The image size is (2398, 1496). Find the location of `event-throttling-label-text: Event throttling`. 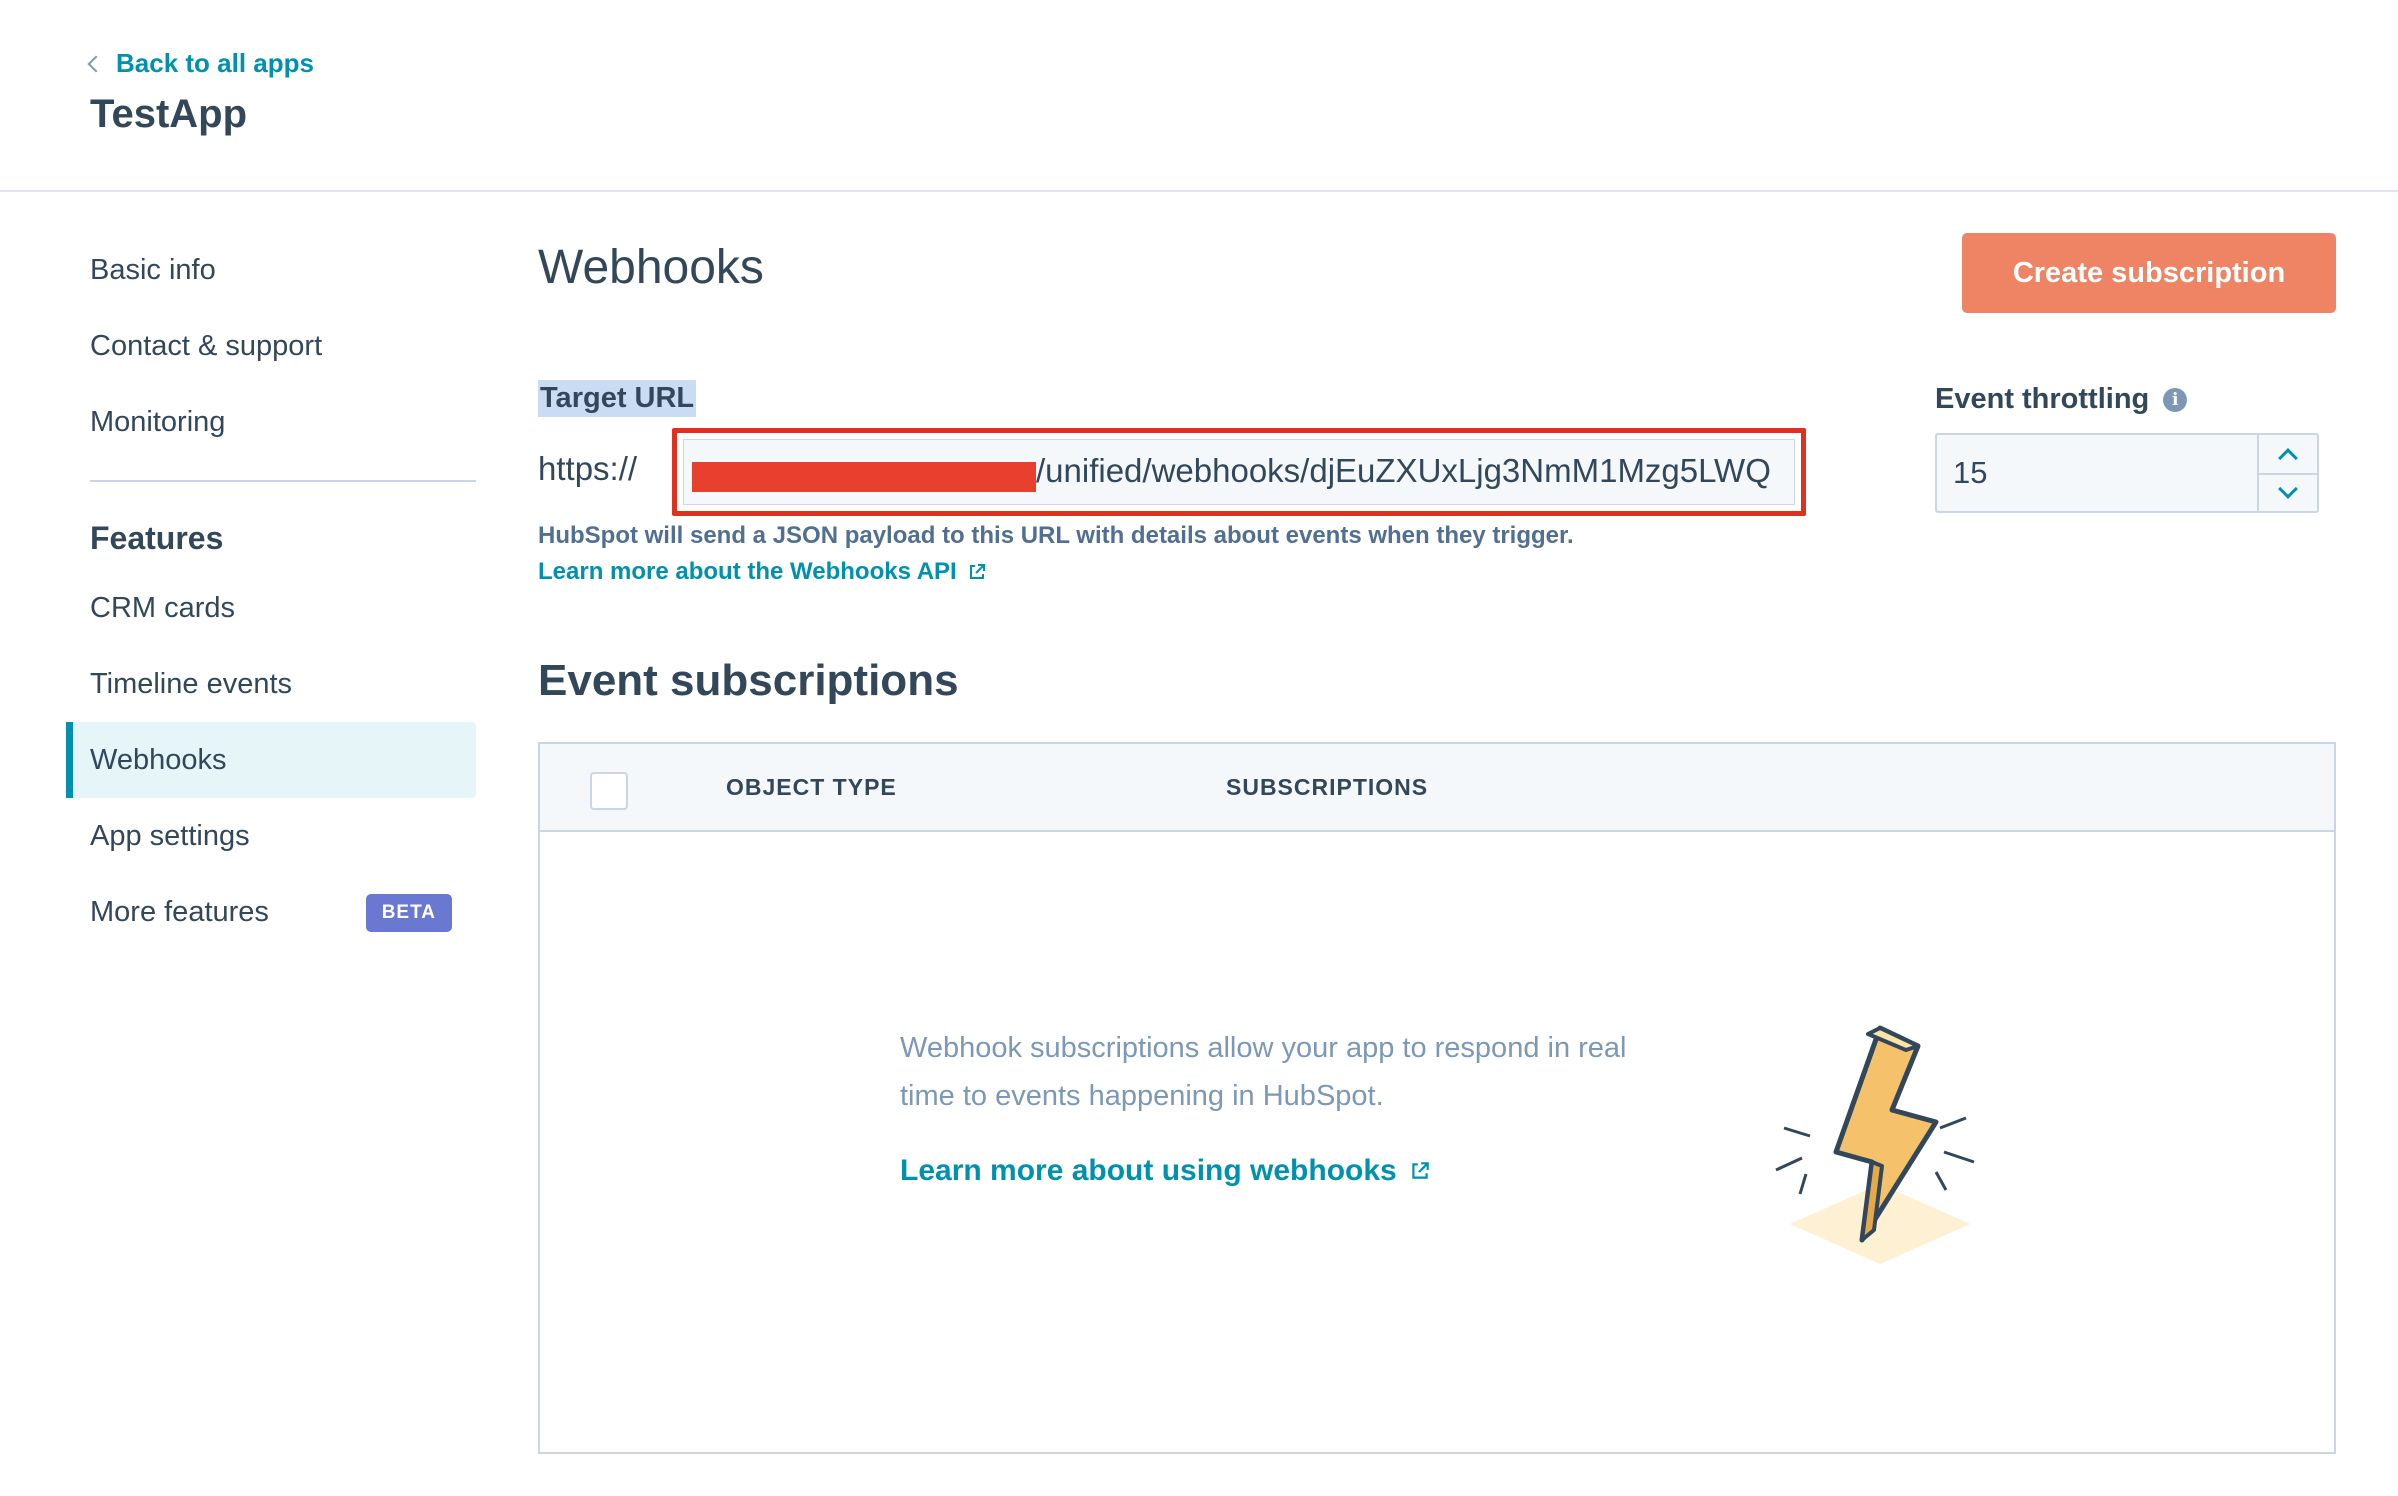

event-throttling-label-text: Event throttling is located at coordinates (2042, 399).